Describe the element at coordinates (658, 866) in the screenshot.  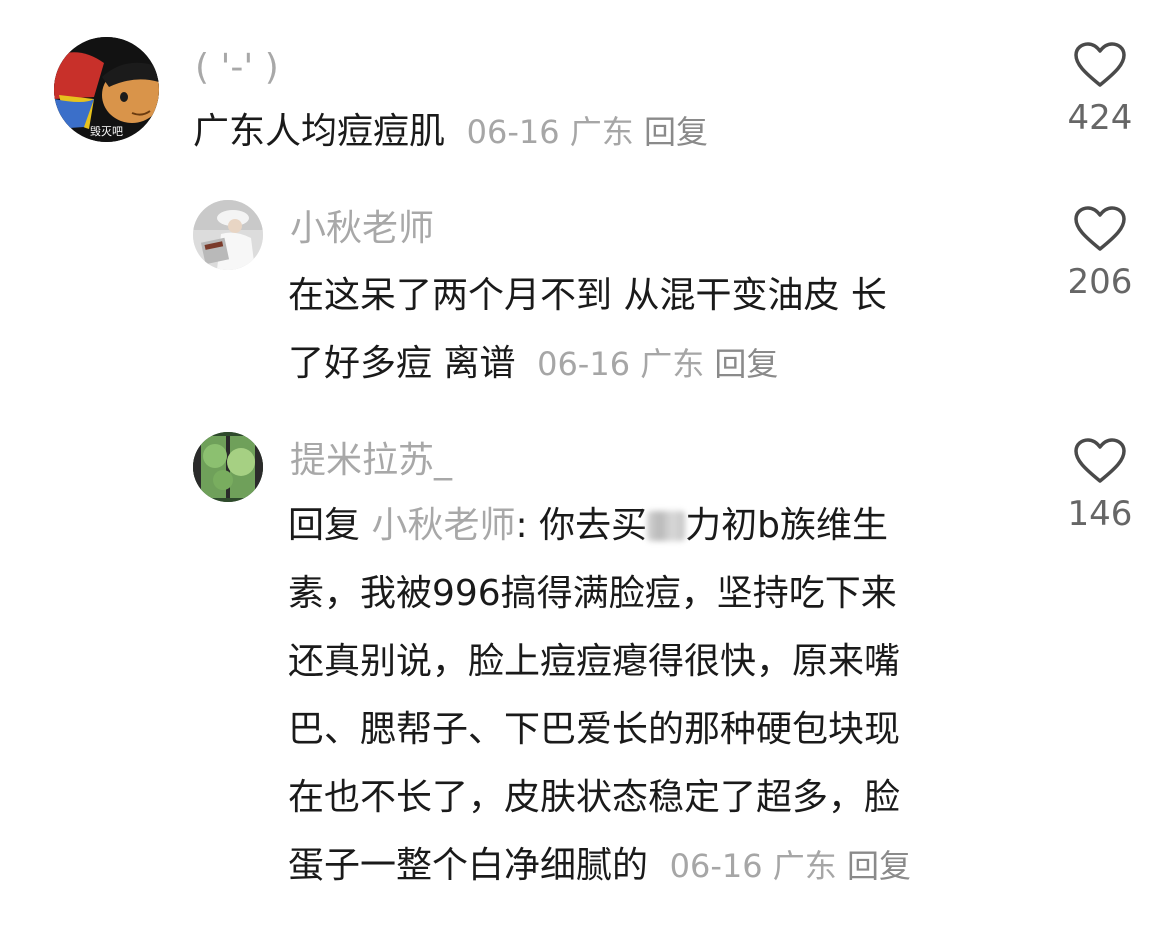
I see `comment-line-last: 蛋子一整个白净细腻的 06-16 广东 回复` at that location.